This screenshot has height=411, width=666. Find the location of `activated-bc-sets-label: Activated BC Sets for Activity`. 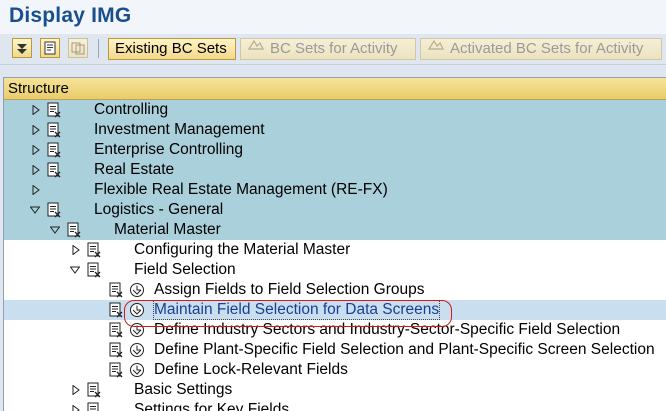

activated-bc-sets-label: Activated BC Sets for Activity is located at coordinates (547, 48).